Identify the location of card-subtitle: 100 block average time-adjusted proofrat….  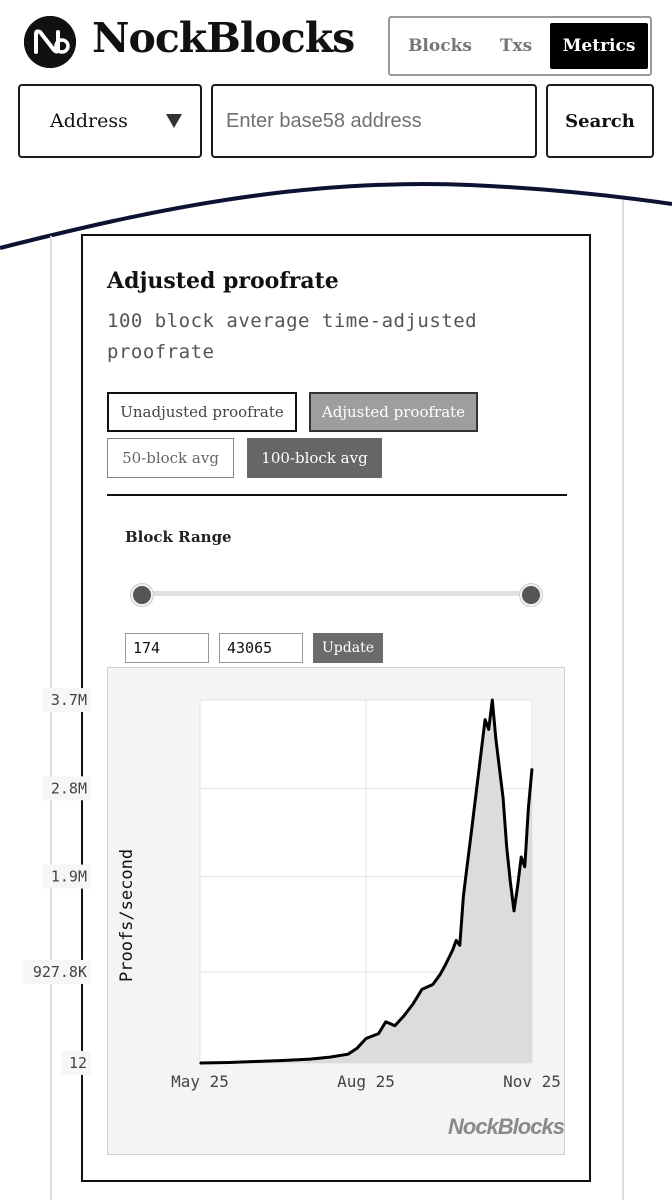
(292, 336).